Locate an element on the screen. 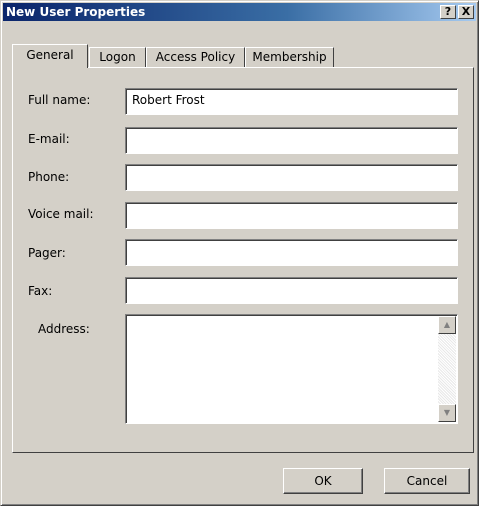 This screenshot has width=479, height=506. ok-button: OK is located at coordinates (323, 481).